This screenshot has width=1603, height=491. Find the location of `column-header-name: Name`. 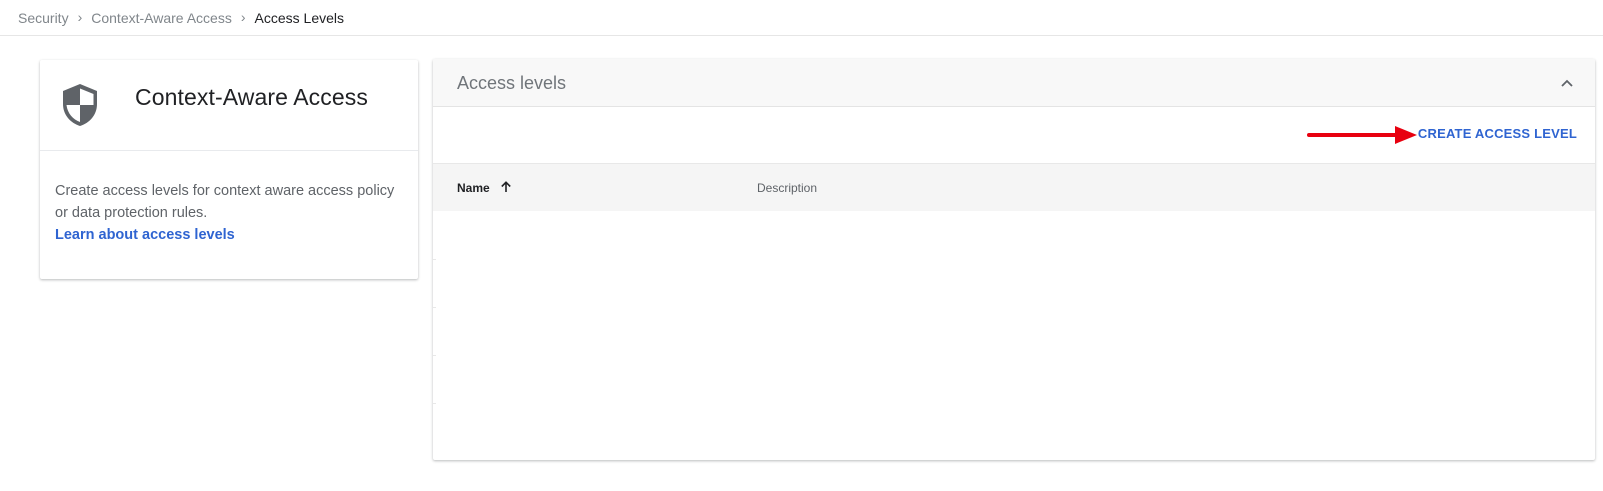

column-header-name: Name is located at coordinates (473, 188).